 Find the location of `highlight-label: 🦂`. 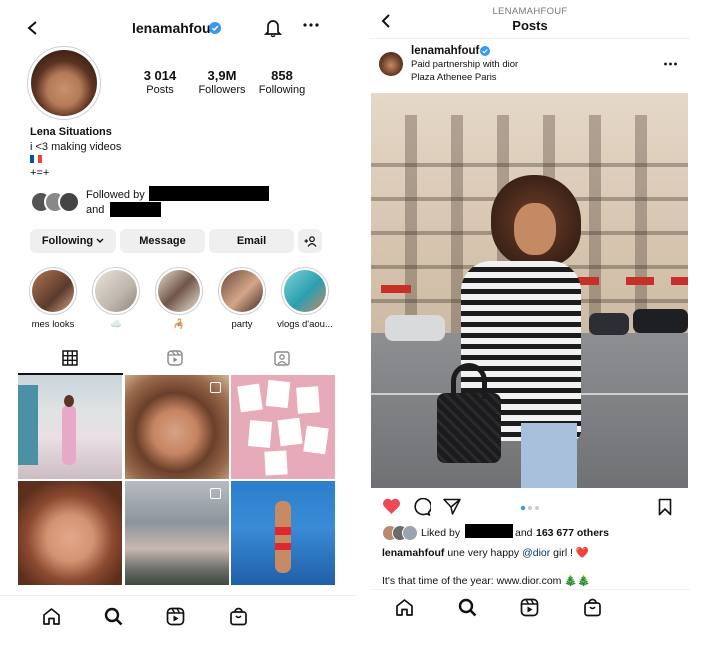

highlight-label: 🦂 is located at coordinates (179, 324).